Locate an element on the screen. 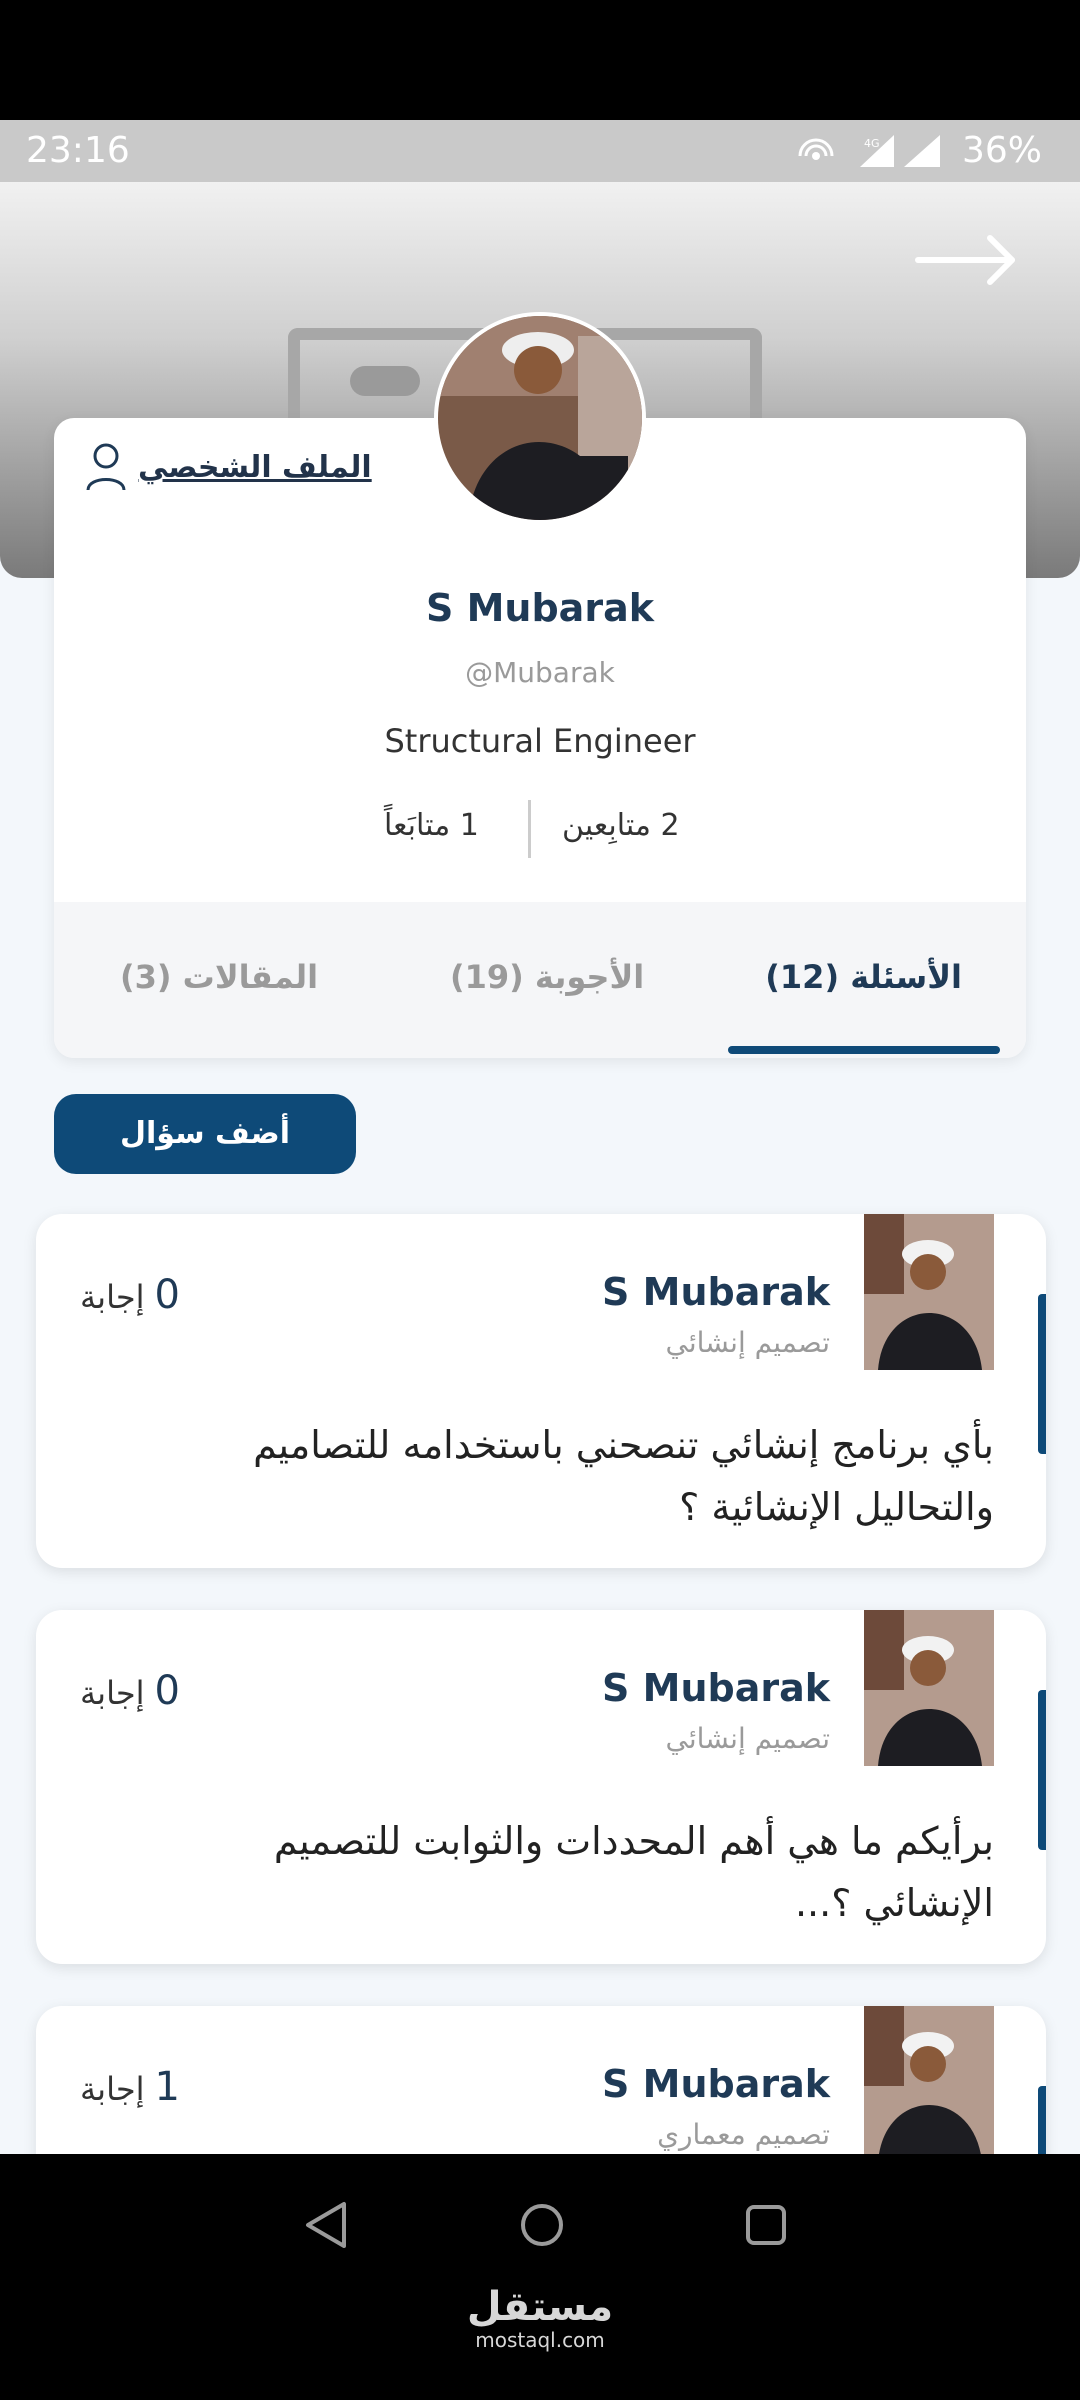 This screenshot has width=1080, height=2400. back-arrow-icon is located at coordinates (967, 260).